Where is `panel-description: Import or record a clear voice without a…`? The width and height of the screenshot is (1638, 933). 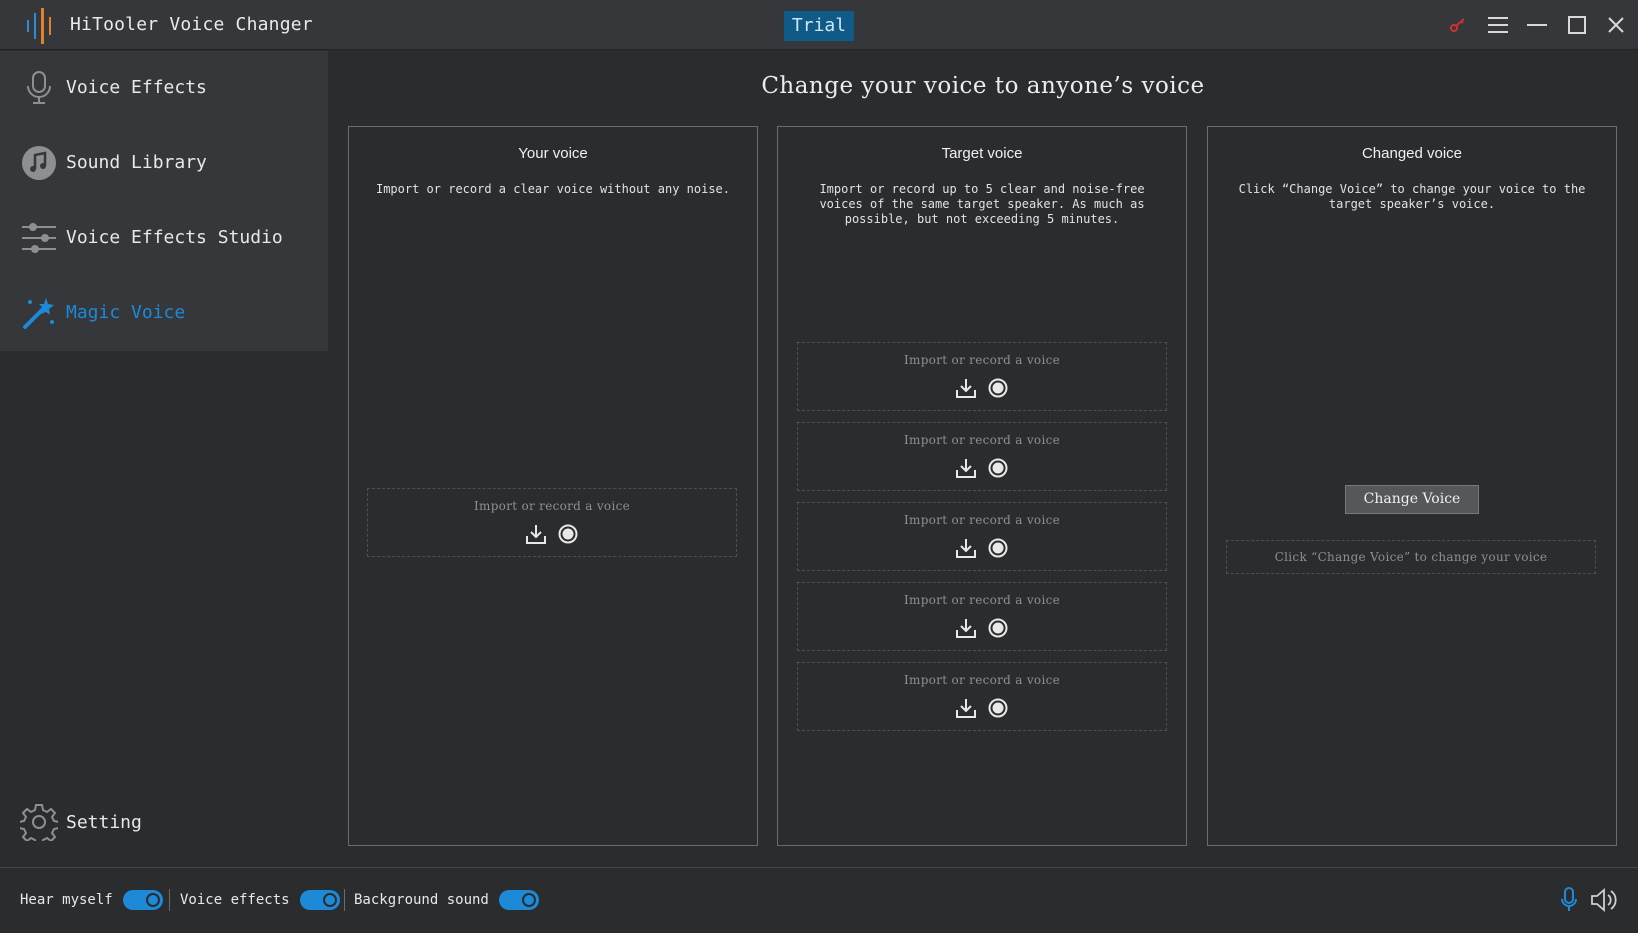
panel-description: Import or record a clear voice without a… is located at coordinates (552, 189).